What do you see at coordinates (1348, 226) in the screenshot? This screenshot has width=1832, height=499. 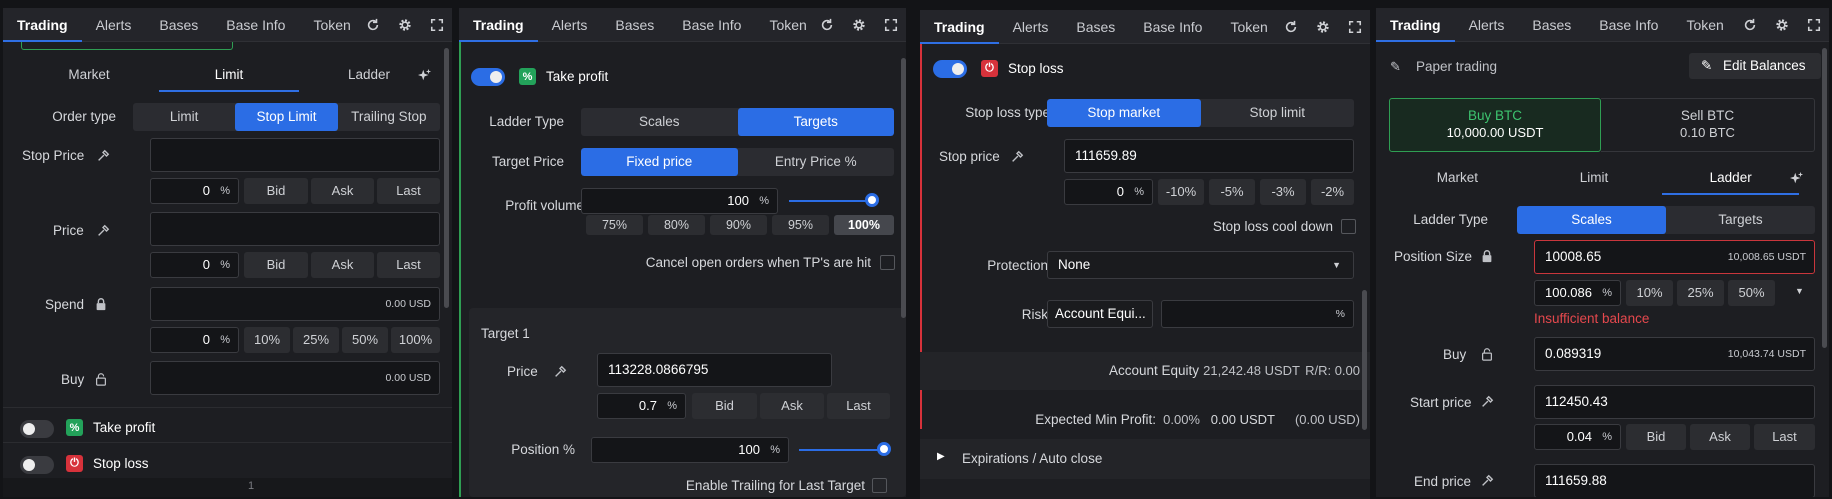 I see `cooldown-checkbox` at bounding box center [1348, 226].